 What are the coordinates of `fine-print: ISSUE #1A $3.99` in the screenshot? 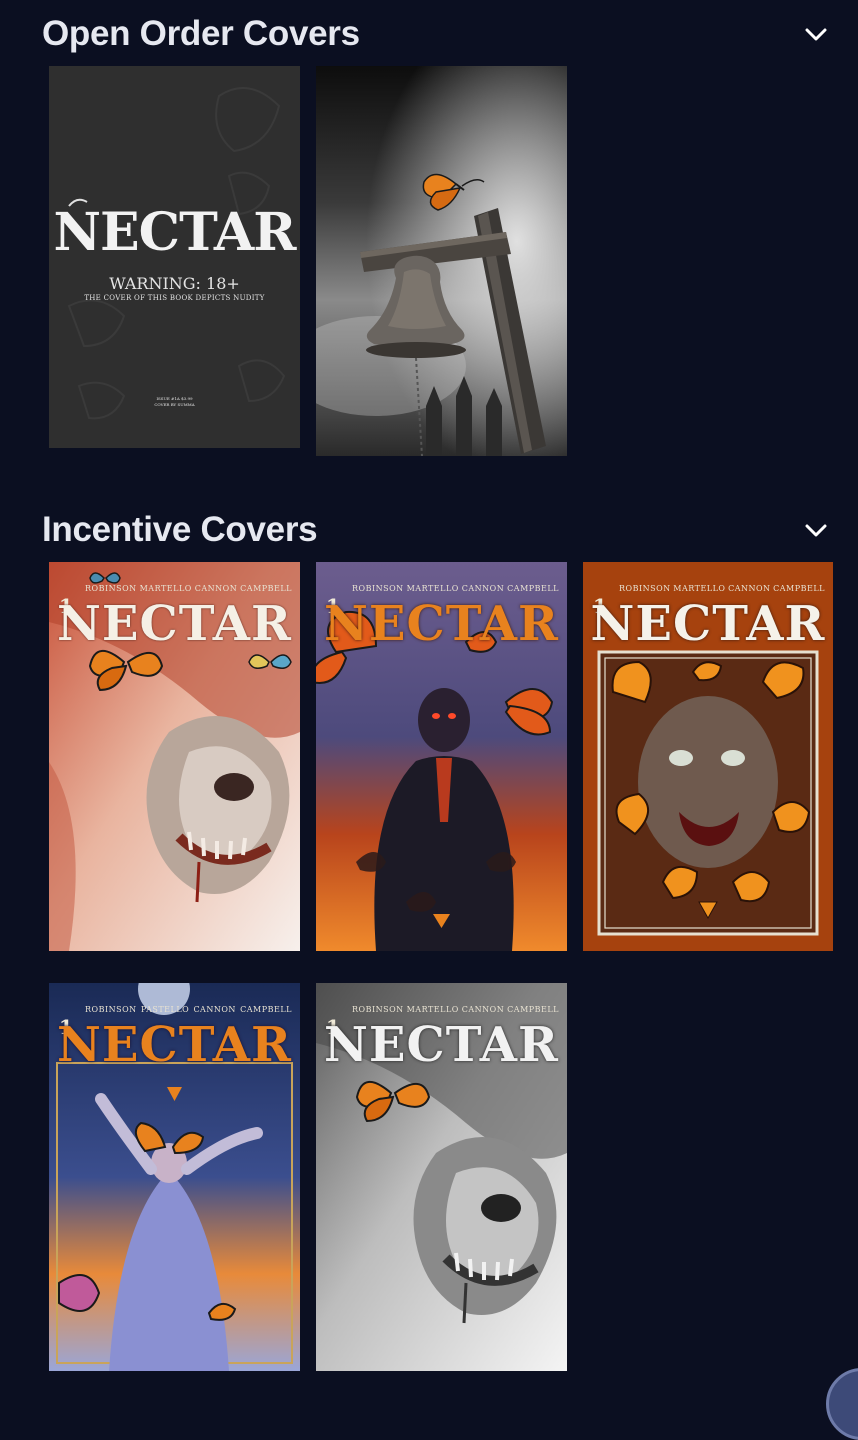 It's located at (174, 398).